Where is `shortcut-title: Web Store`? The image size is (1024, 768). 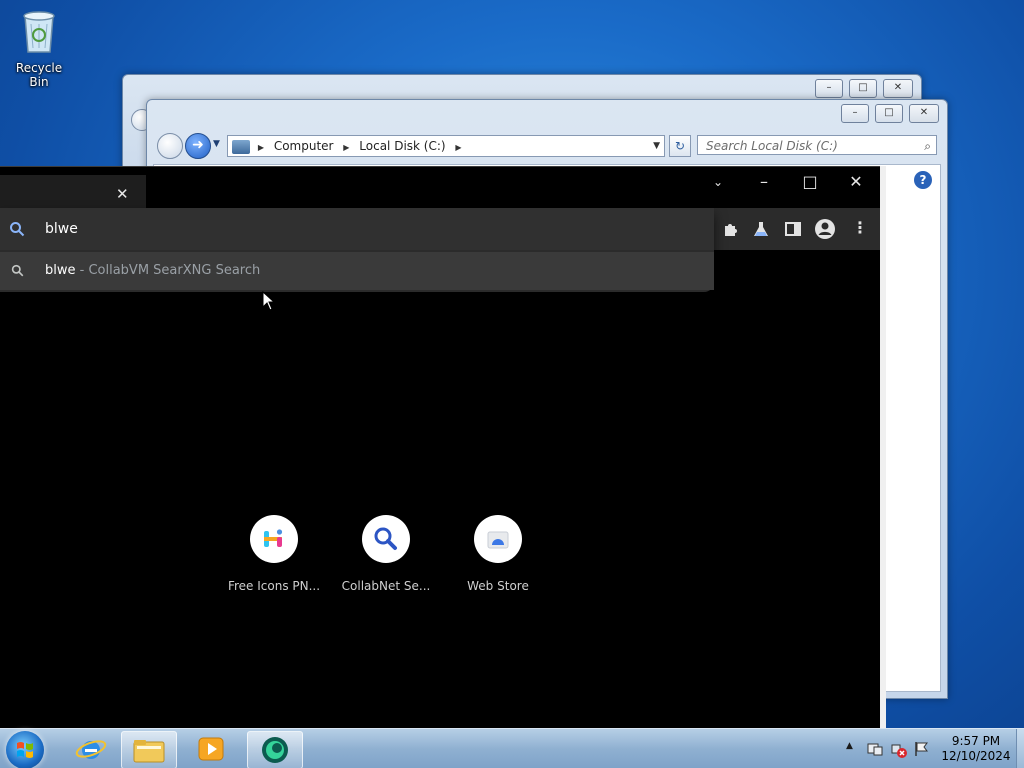
shortcut-title: Web Store is located at coordinates (498, 586).